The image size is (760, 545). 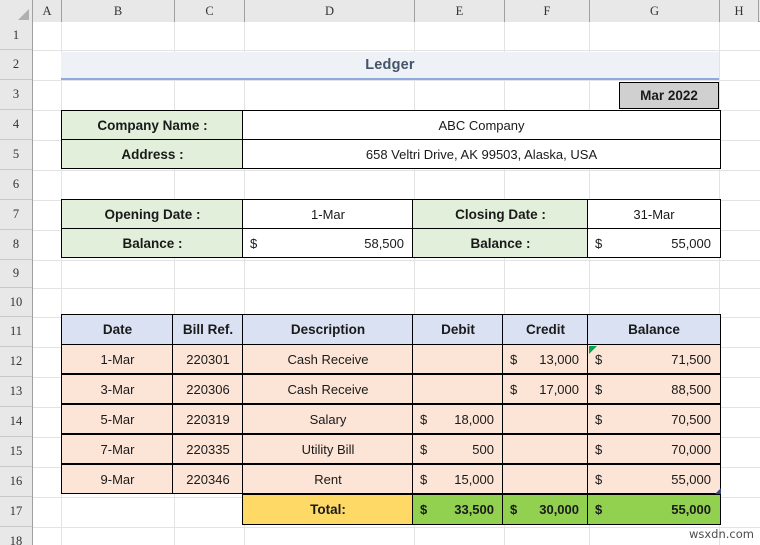 I want to click on opening-date-value: 1-Mar, so click(x=328, y=214).